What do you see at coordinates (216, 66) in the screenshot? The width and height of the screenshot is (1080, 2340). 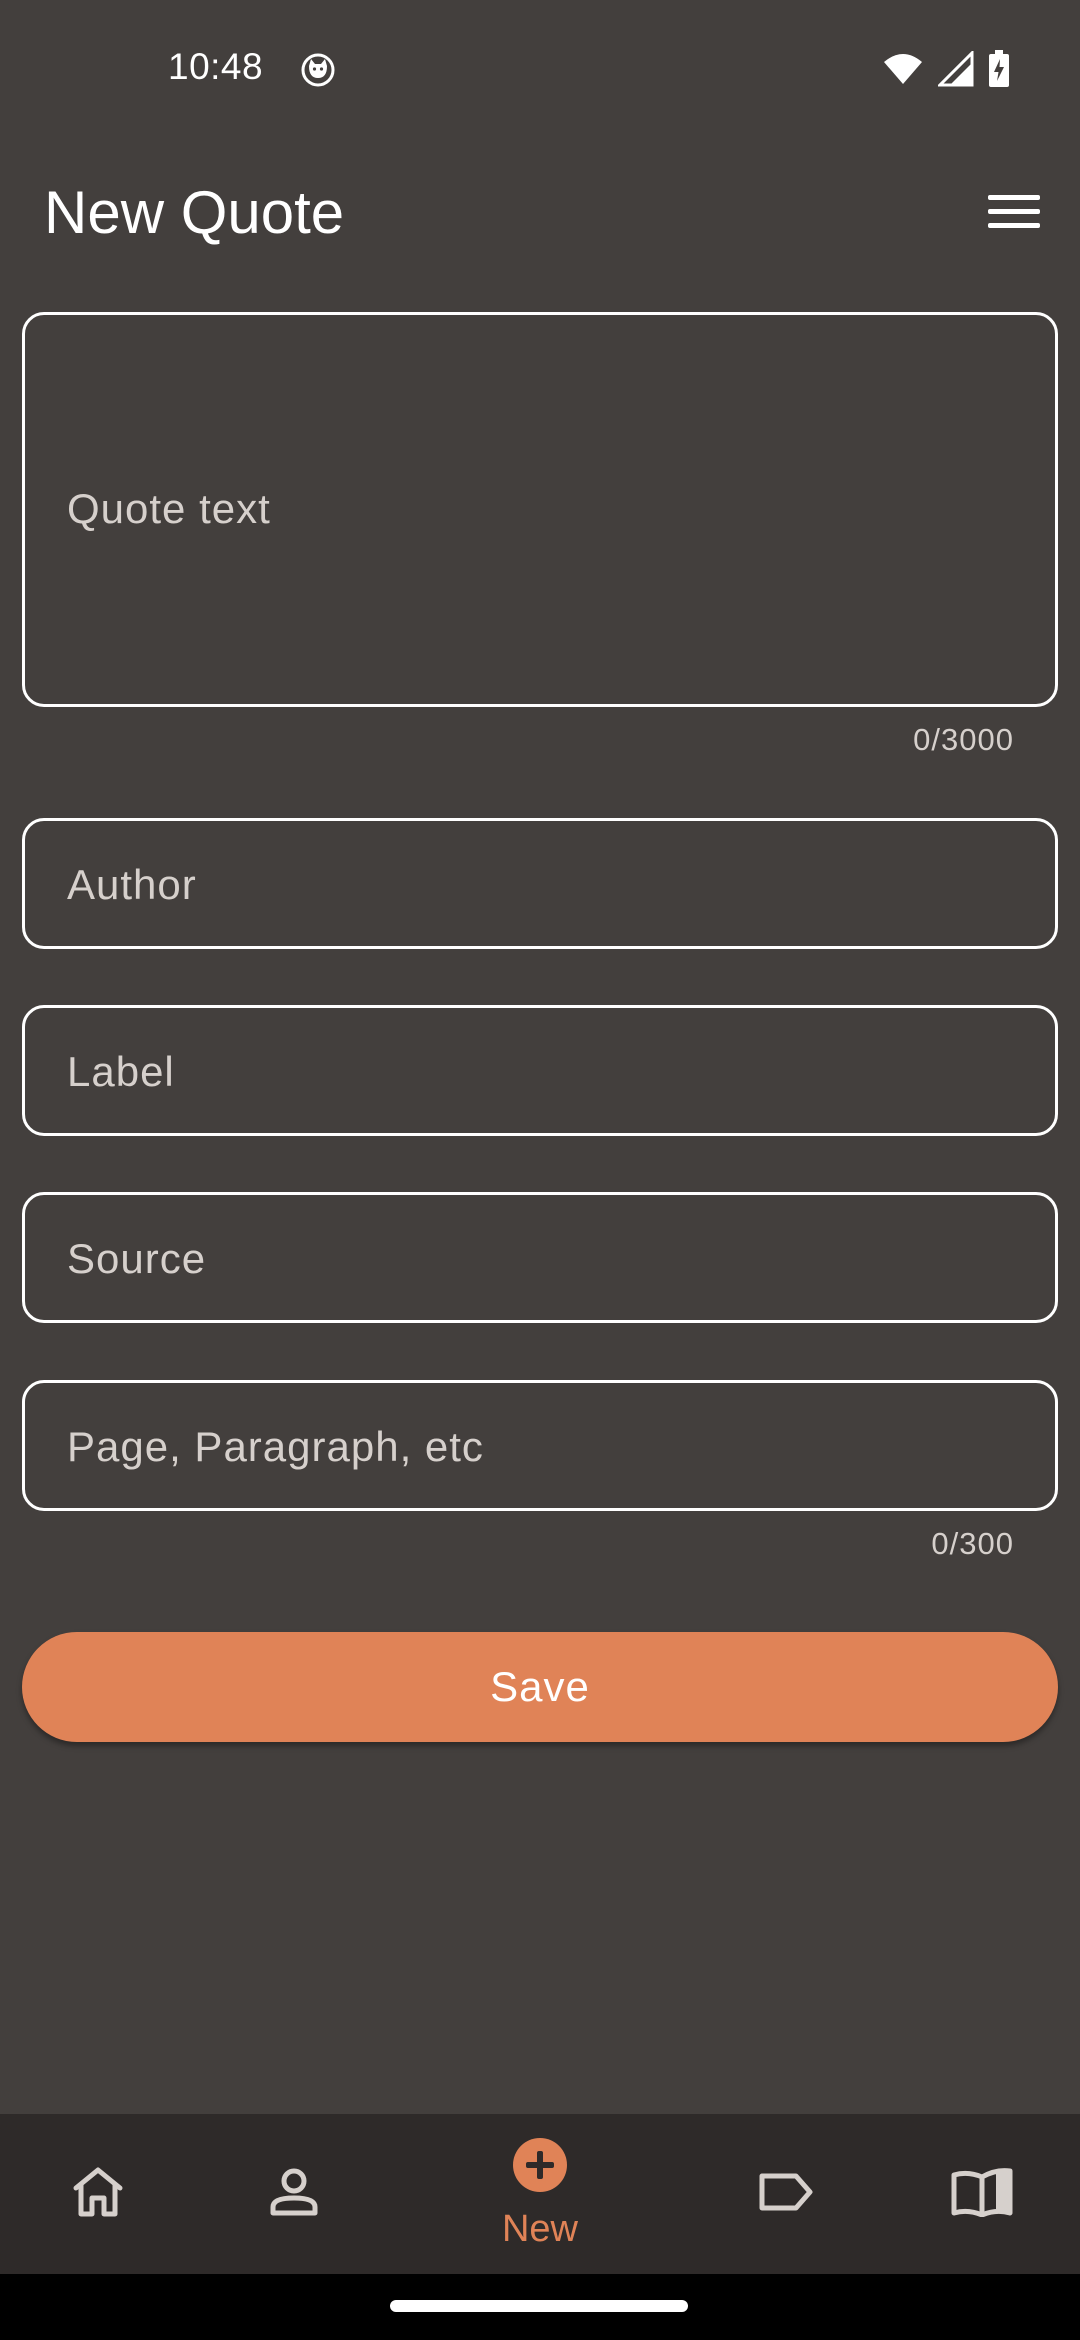 I see `status-time: 10:48` at bounding box center [216, 66].